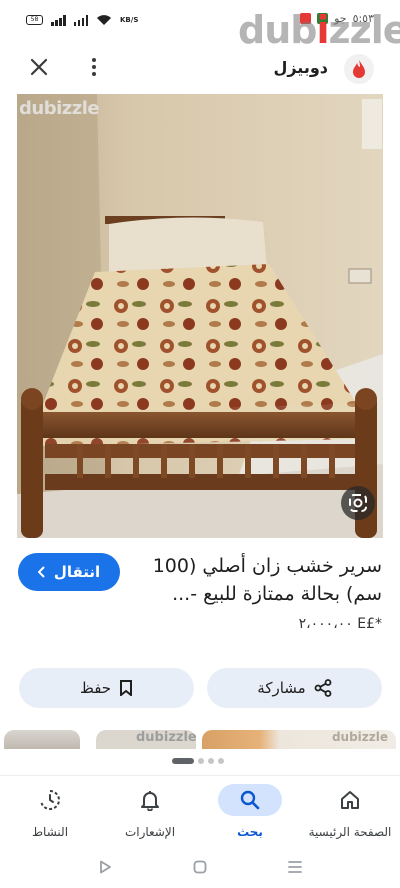  I want to click on image-watermark: dubizzle, so click(59, 108).